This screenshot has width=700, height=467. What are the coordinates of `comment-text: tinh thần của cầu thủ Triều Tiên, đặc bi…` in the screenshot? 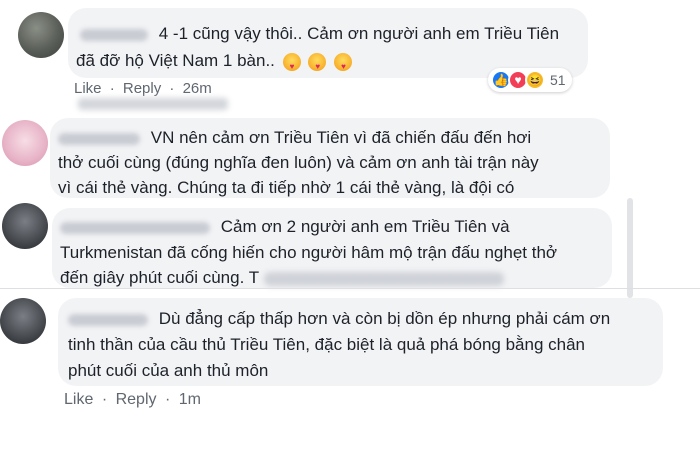 It's located at (326, 344).